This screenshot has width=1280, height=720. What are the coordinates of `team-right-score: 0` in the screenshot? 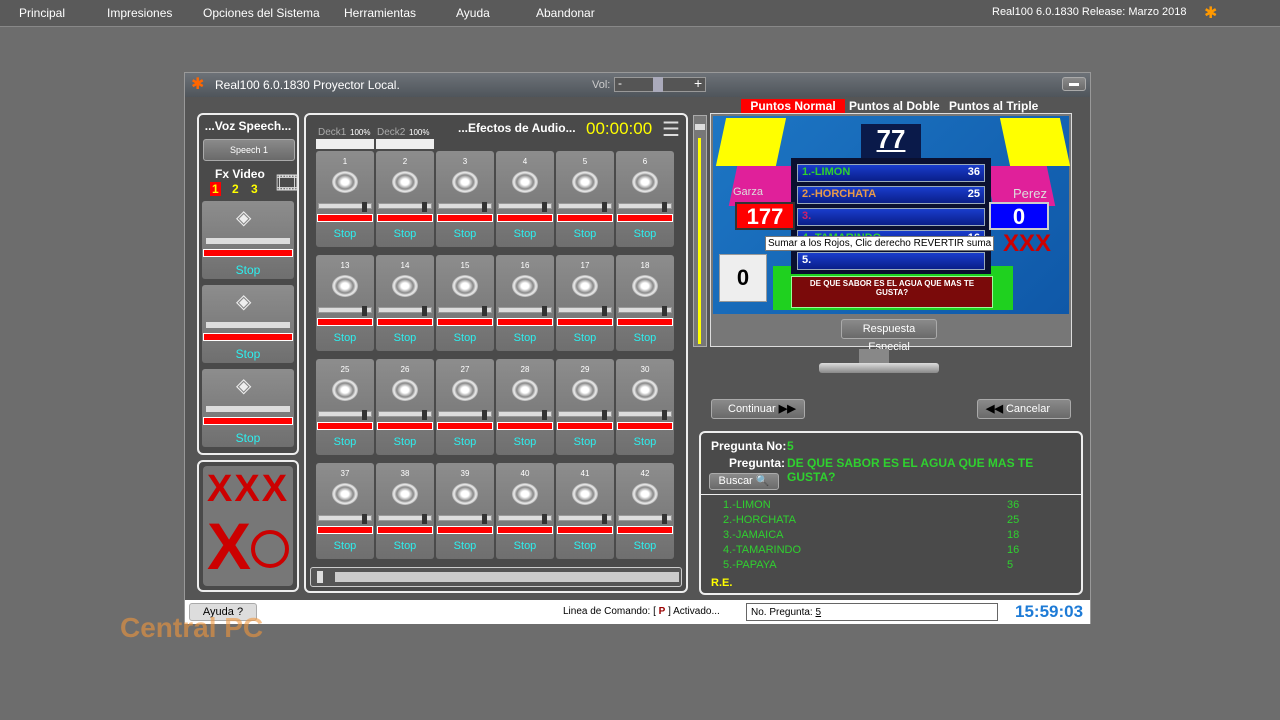 It's located at (1019, 216).